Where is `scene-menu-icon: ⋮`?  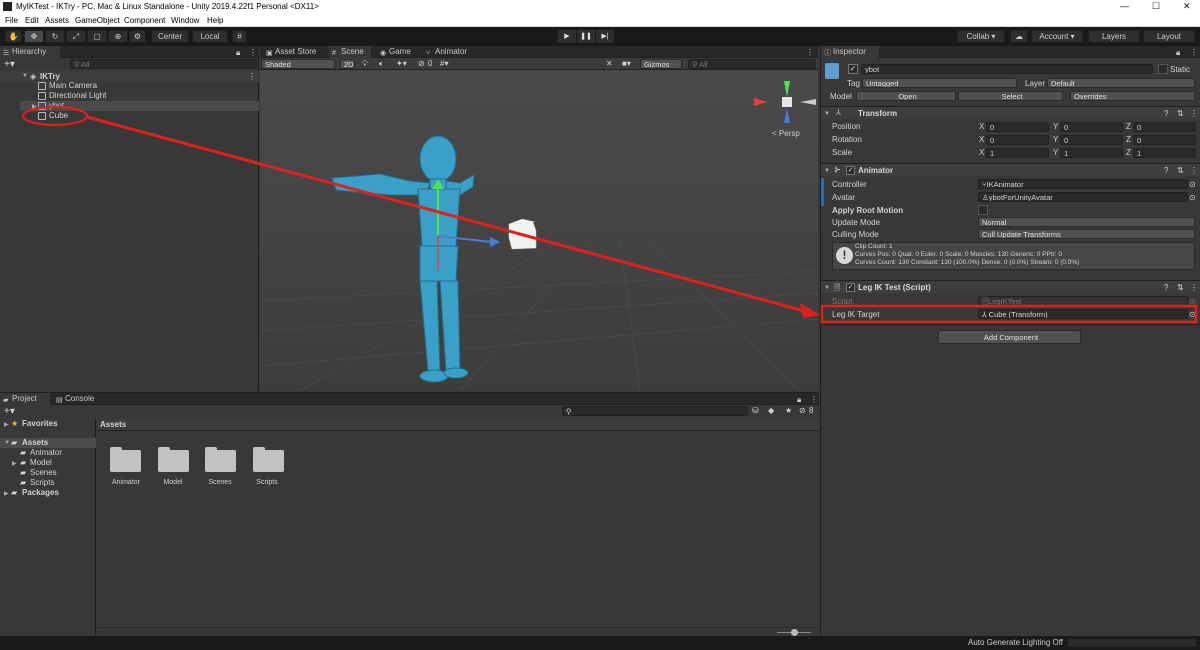
scene-menu-icon: ⋮ is located at coordinates (252, 76).